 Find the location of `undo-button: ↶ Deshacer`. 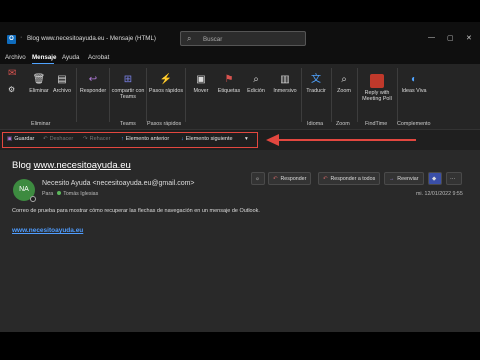

undo-button: ↶ Deshacer is located at coordinates (58, 139).